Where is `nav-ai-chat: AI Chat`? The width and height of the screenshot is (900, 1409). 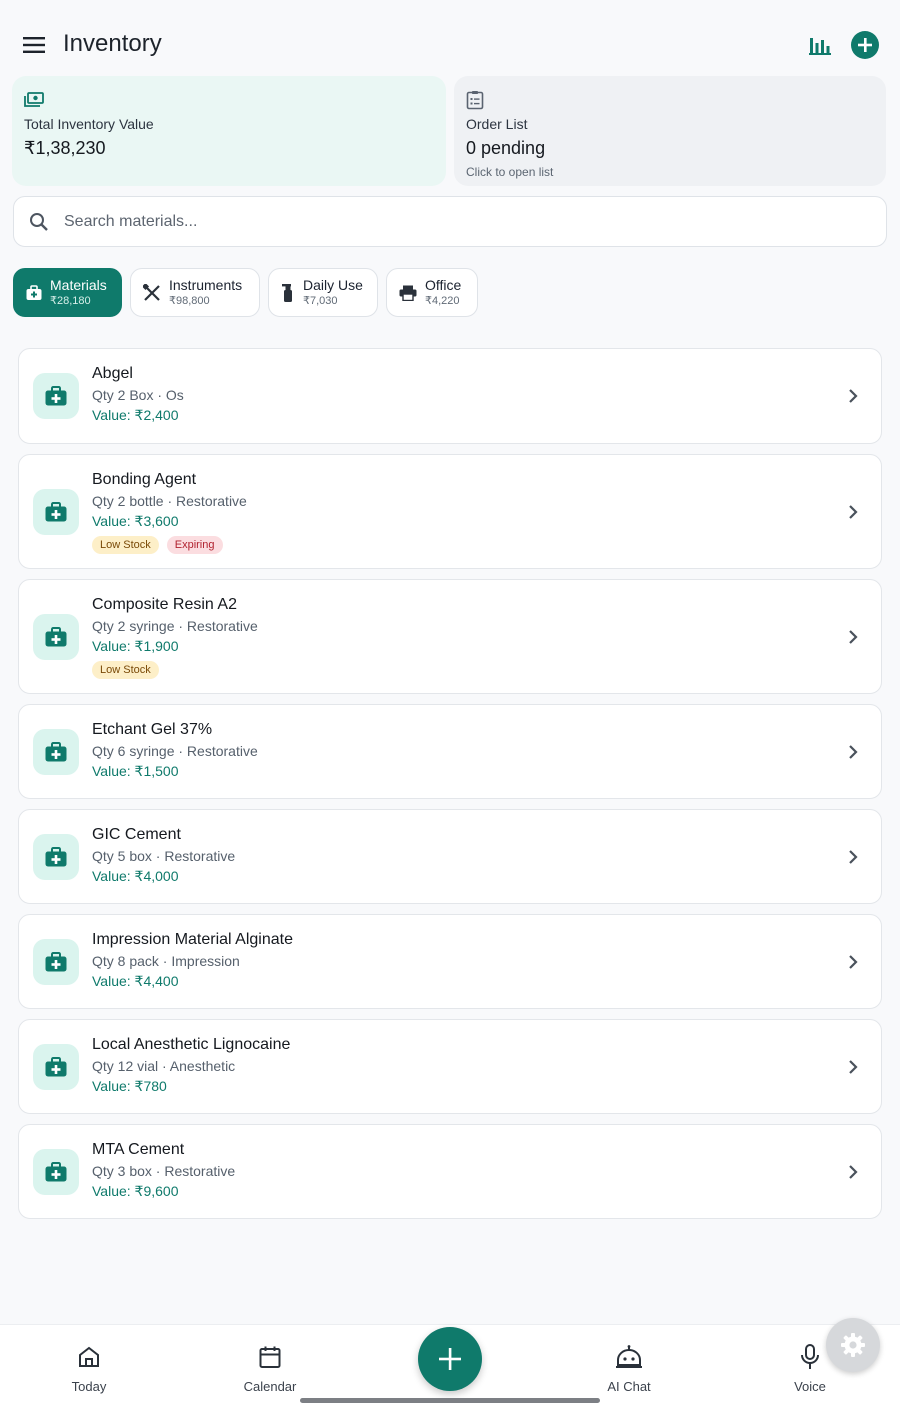 nav-ai-chat: AI Chat is located at coordinates (629, 1368).